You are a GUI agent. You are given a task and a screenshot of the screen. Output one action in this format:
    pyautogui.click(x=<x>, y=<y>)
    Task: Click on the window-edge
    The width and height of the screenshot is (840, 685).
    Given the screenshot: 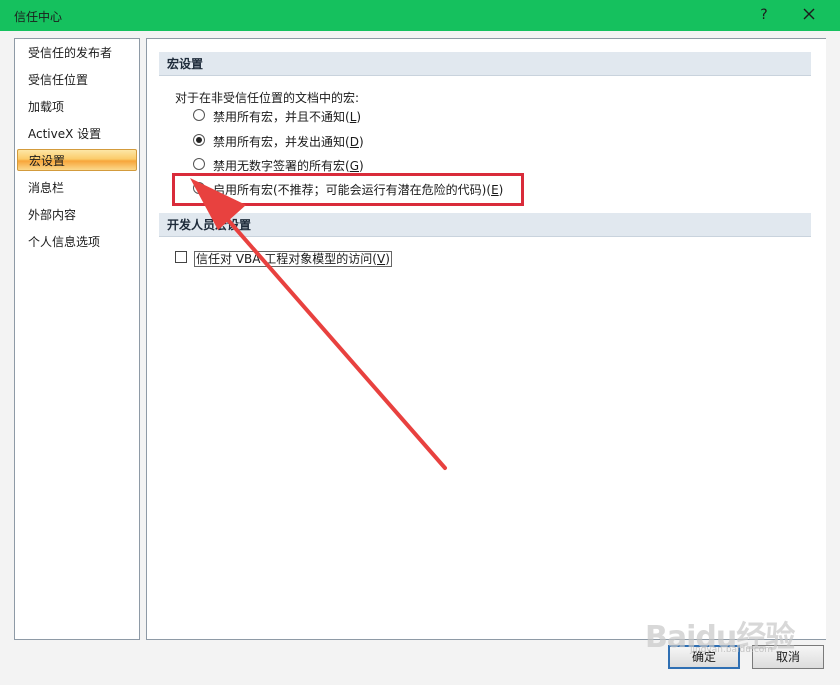 What is the action you would take?
    pyautogui.click(x=833, y=361)
    